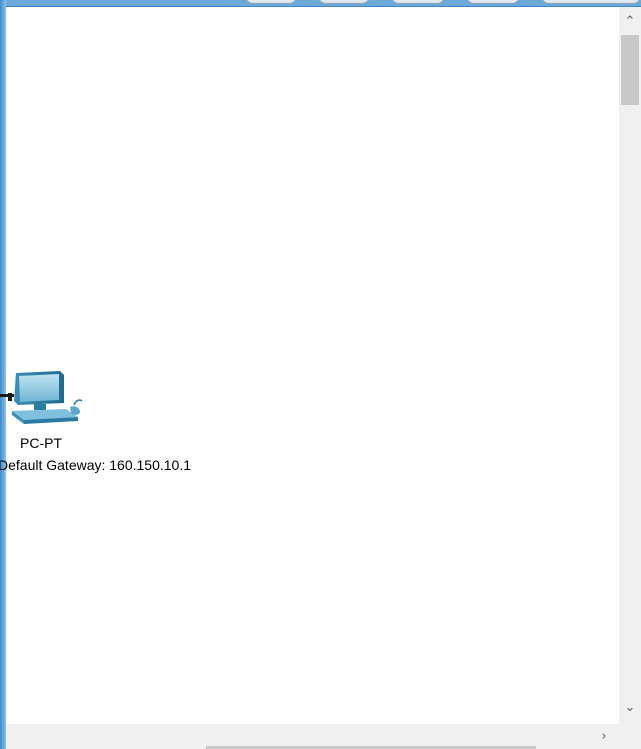  I want to click on scroll-up-icon: ⌃, so click(630, 22).